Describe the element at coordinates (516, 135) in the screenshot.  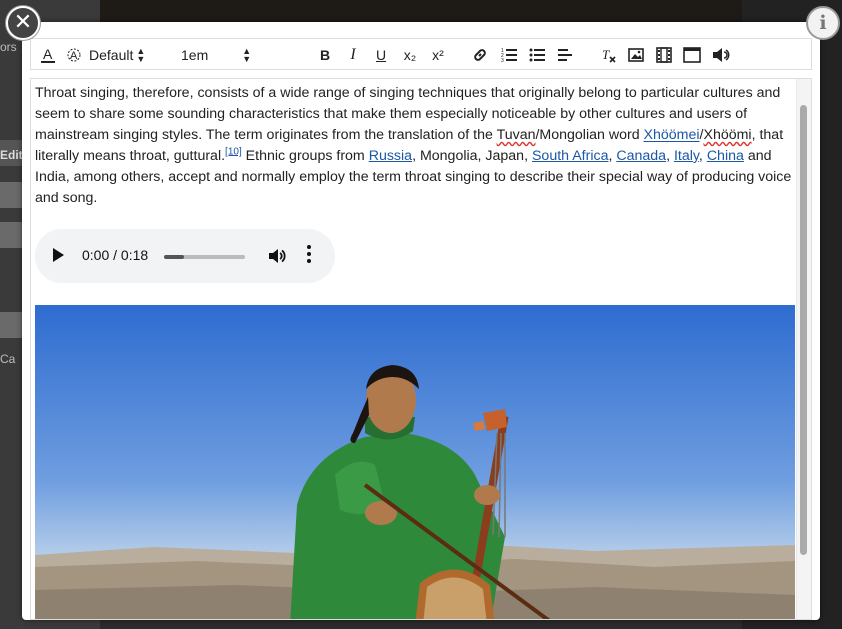
I see `misspelled-word: Tuvan` at that location.